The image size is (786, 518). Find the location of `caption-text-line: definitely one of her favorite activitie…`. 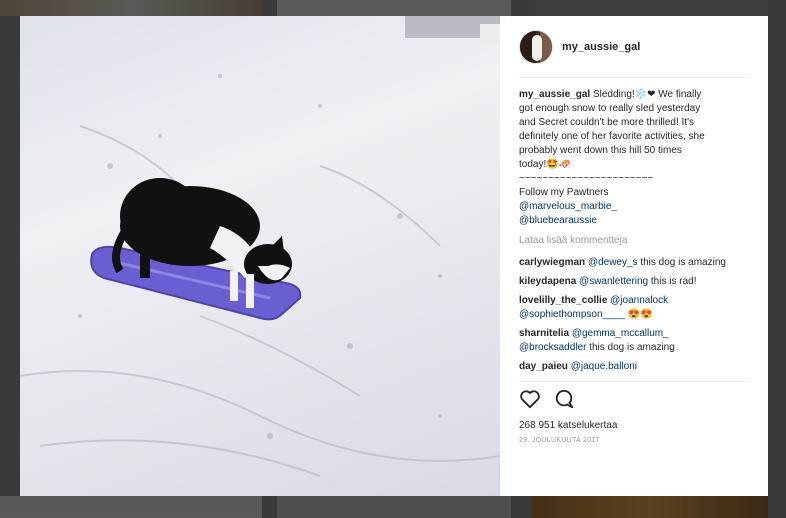

caption-text-line: definitely one of her favorite activitie… is located at coordinates (612, 136).